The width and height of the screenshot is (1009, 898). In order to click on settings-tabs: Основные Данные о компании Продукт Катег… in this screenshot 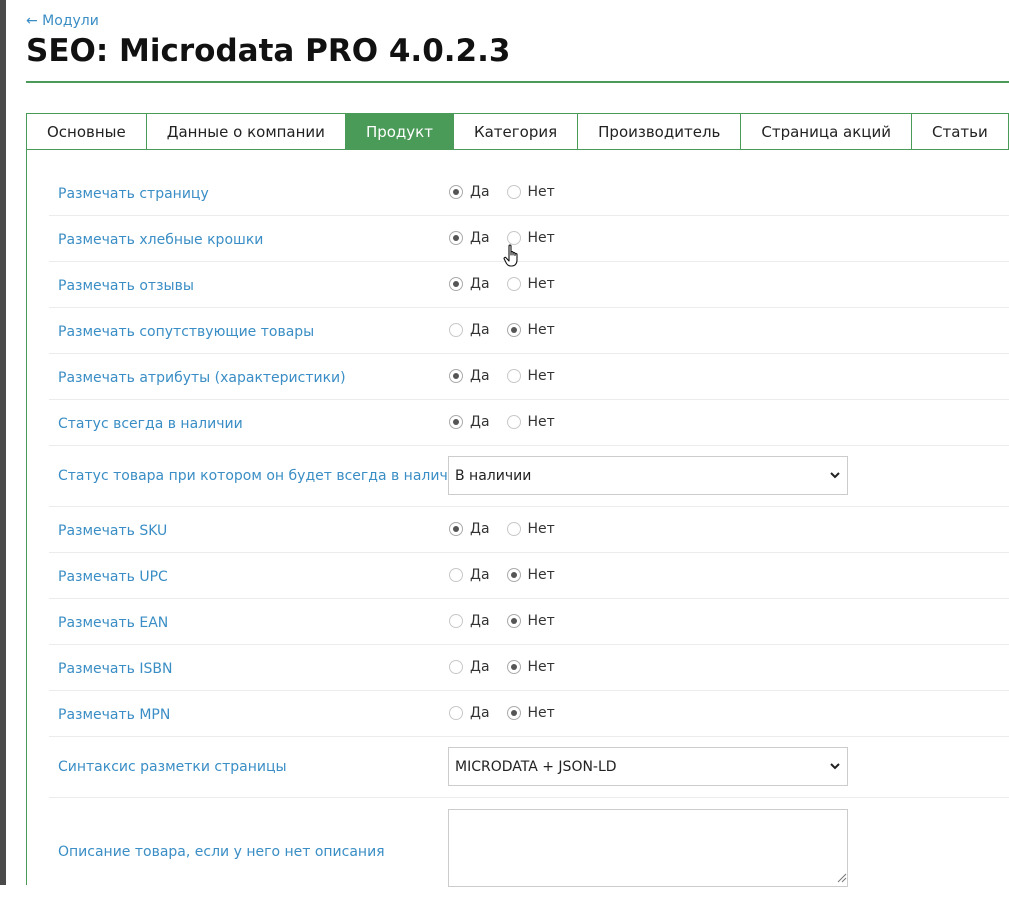, I will do `click(517, 131)`.